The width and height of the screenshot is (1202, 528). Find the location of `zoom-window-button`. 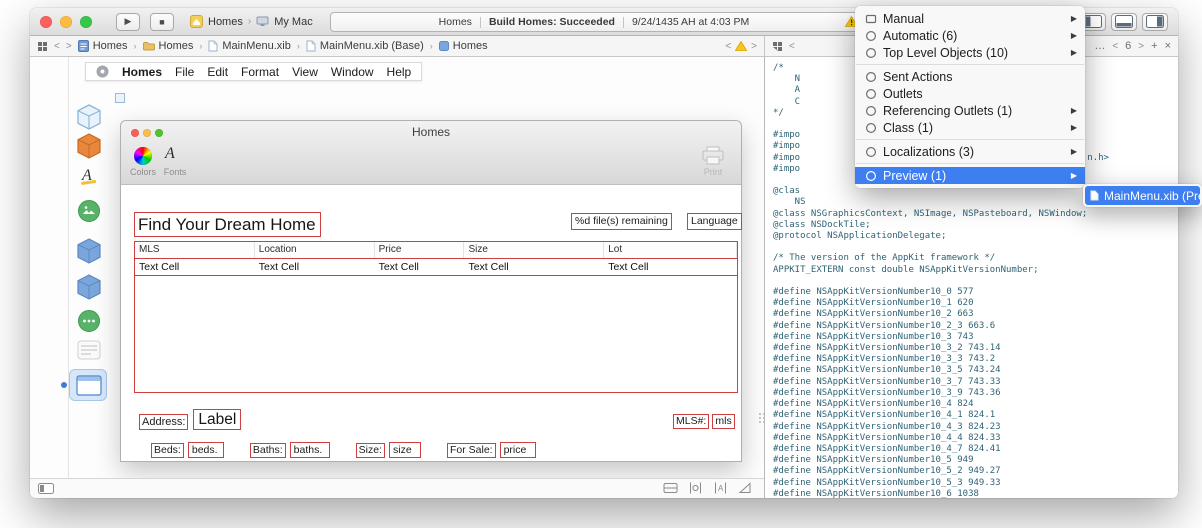

zoom-window-button is located at coordinates (86, 21).